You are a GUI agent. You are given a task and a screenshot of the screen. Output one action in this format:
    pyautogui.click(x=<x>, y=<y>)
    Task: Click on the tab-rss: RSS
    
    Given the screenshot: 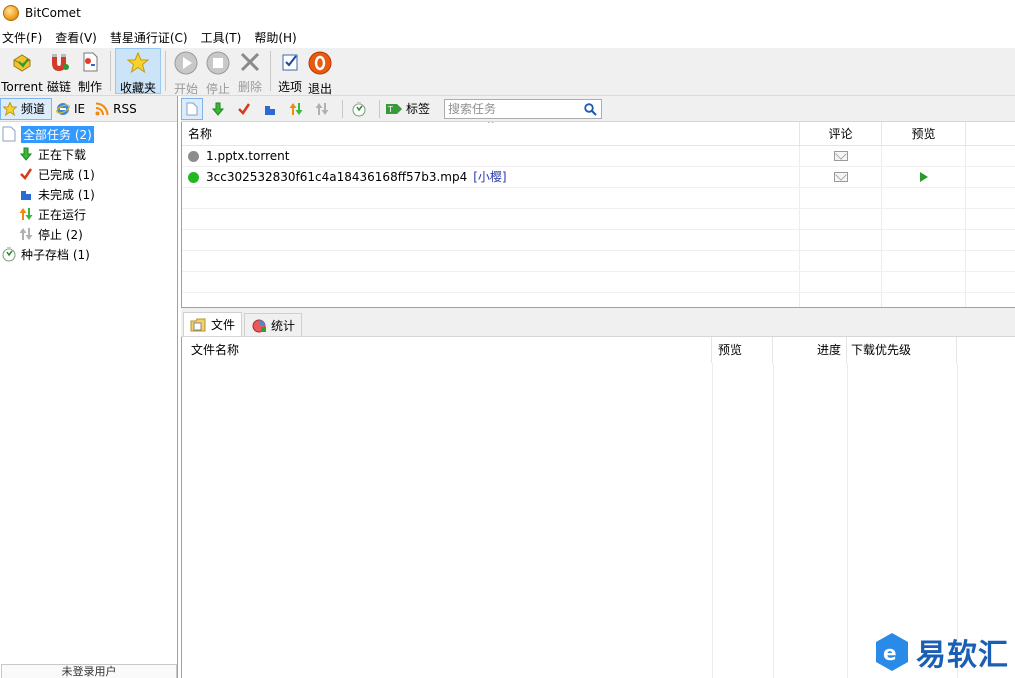 What is the action you would take?
    pyautogui.click(x=118, y=109)
    